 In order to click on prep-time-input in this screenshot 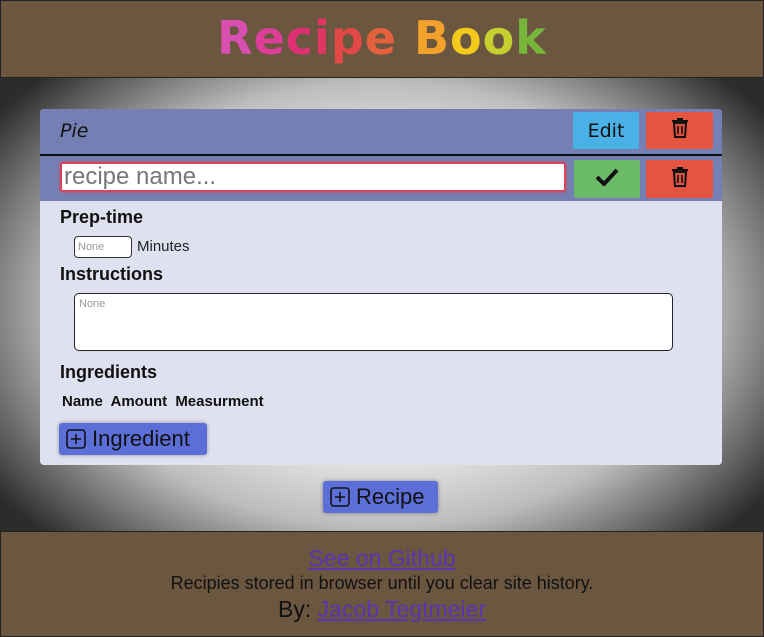, I will do `click(103, 247)`.